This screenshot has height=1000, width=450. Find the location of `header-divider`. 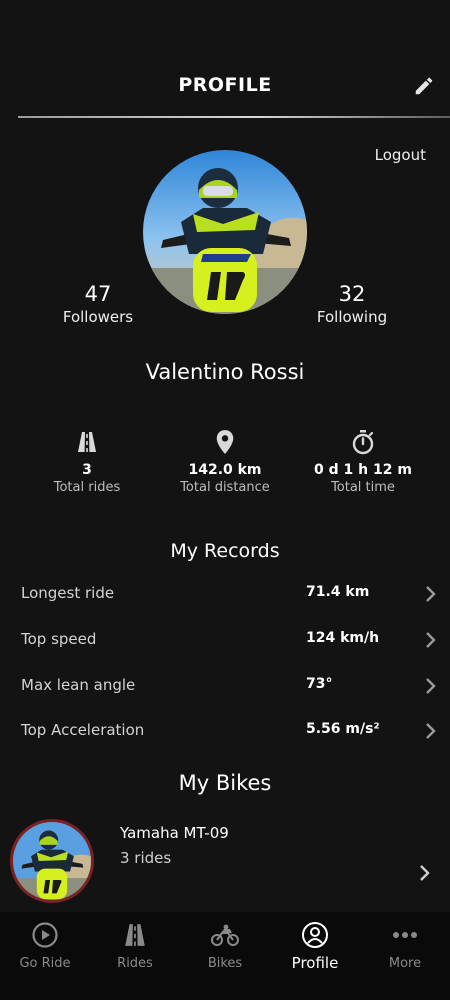

header-divider is located at coordinates (234, 117).